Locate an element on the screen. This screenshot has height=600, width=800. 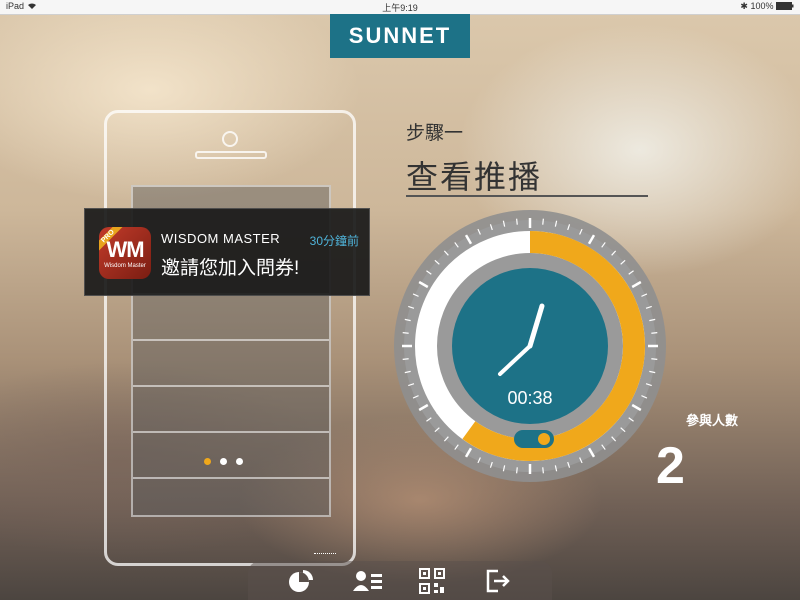
sunnet-logo: SUNNET is located at coordinates (400, 36).